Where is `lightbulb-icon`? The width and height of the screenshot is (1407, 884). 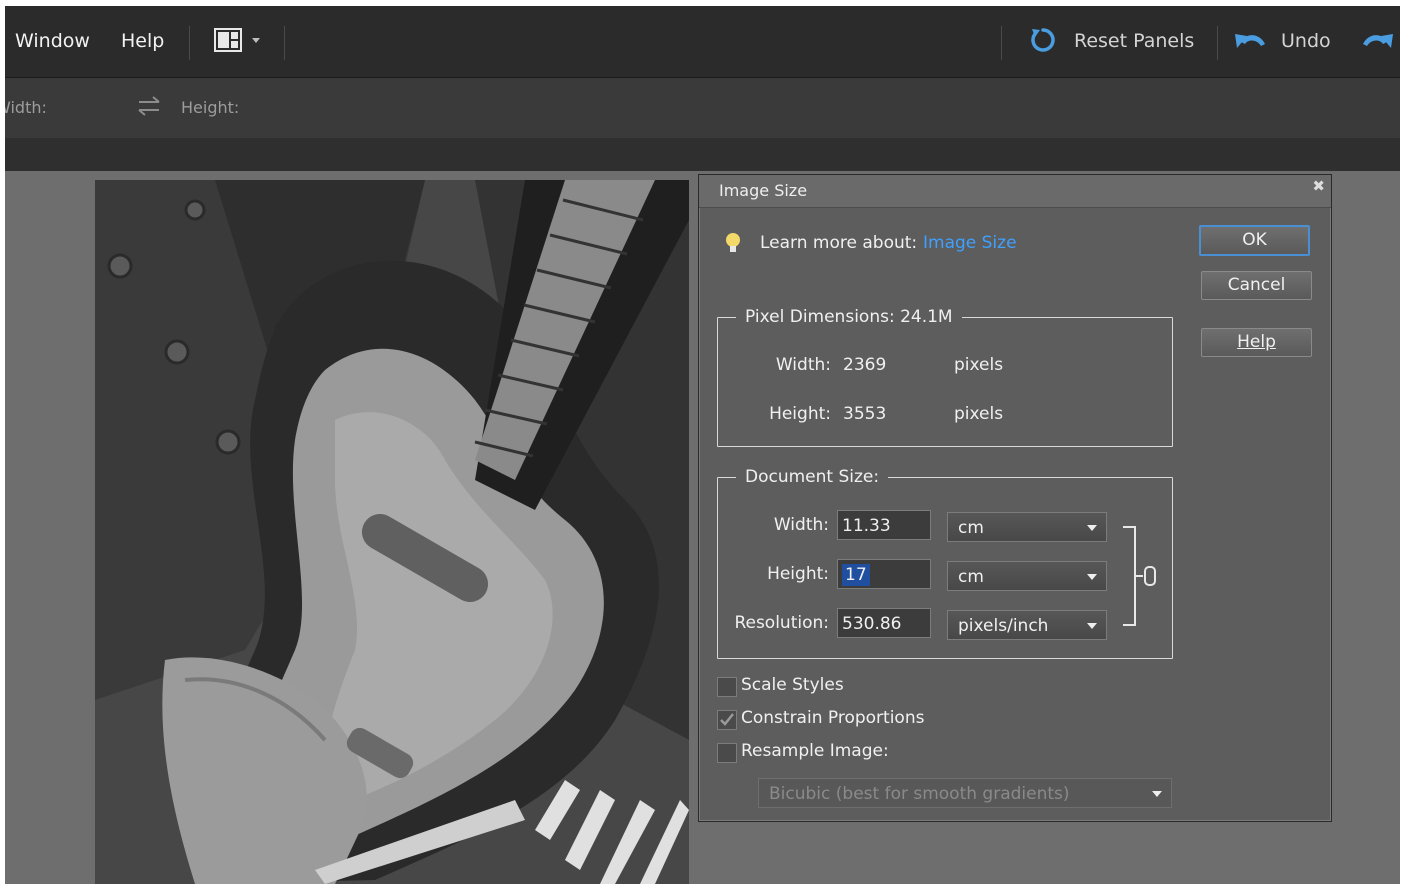 lightbulb-icon is located at coordinates (733, 245).